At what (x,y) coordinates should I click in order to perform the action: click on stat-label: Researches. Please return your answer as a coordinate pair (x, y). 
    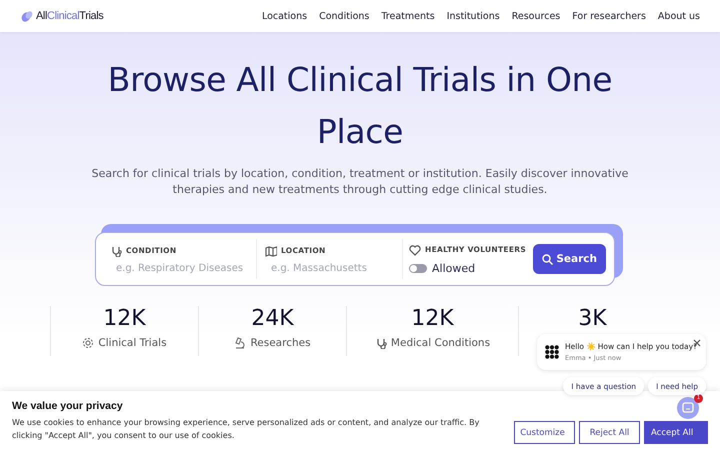
    Looking at the image, I should click on (280, 343).